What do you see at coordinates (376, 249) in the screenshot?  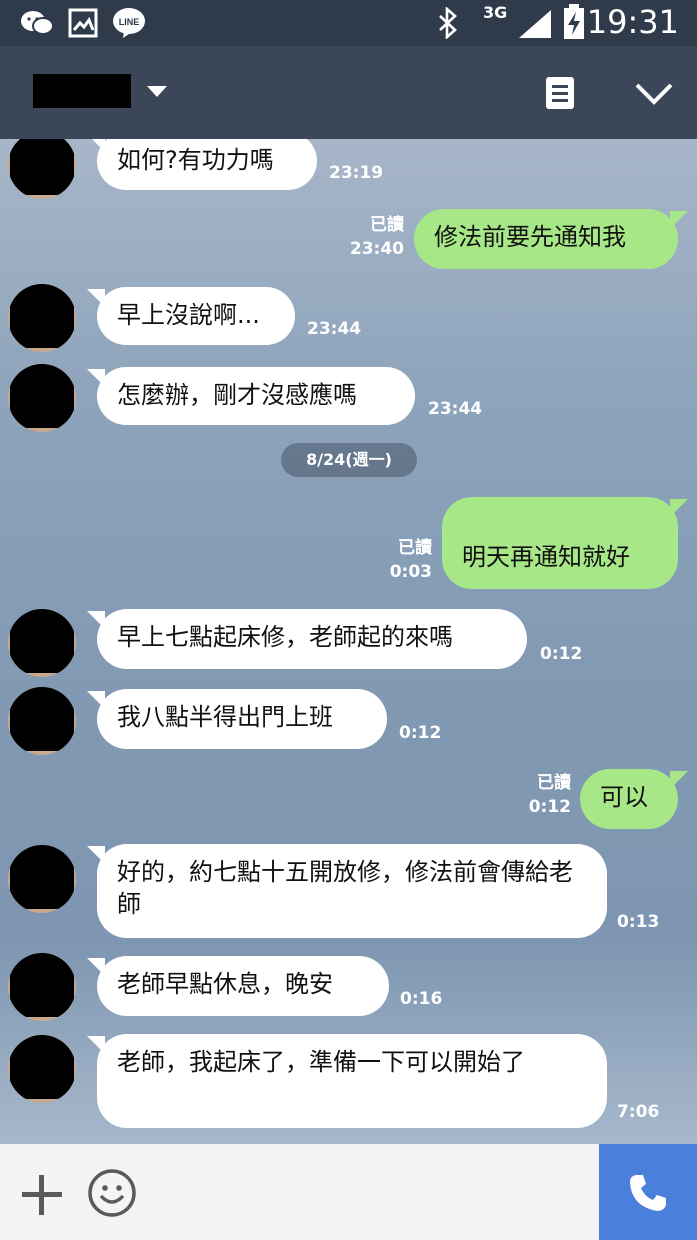 I see `message-time: 23:40` at bounding box center [376, 249].